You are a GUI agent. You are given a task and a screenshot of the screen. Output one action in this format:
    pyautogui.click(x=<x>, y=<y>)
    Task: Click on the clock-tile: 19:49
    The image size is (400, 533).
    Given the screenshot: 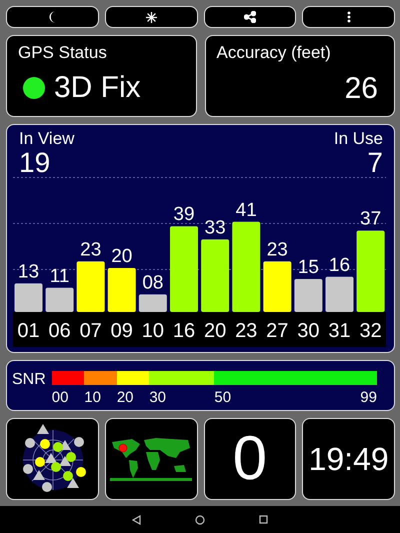 What is the action you would take?
    pyautogui.click(x=348, y=459)
    